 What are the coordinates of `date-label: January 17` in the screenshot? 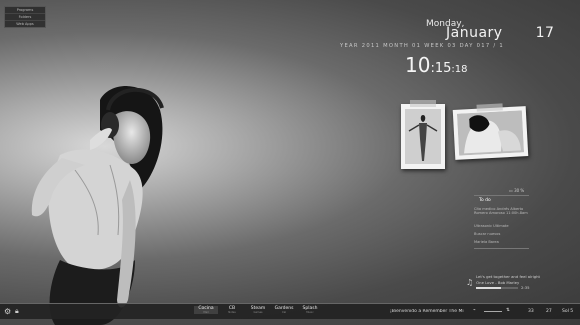 It's located at (500, 33).